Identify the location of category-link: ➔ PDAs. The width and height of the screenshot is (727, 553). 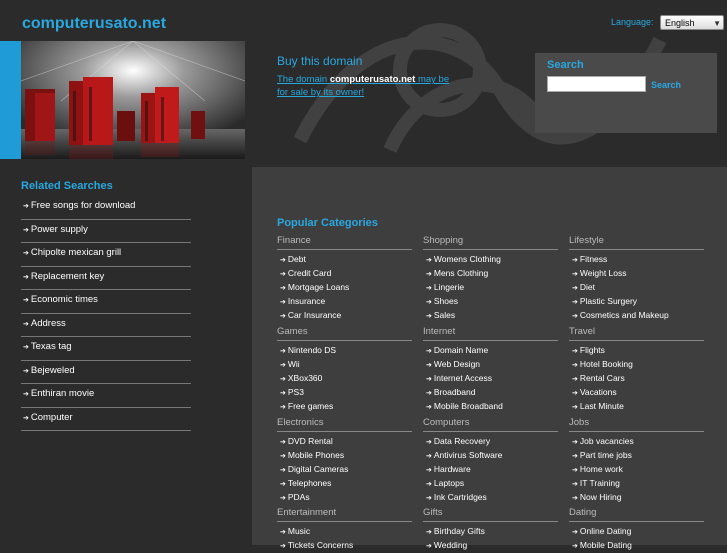
(346, 498).